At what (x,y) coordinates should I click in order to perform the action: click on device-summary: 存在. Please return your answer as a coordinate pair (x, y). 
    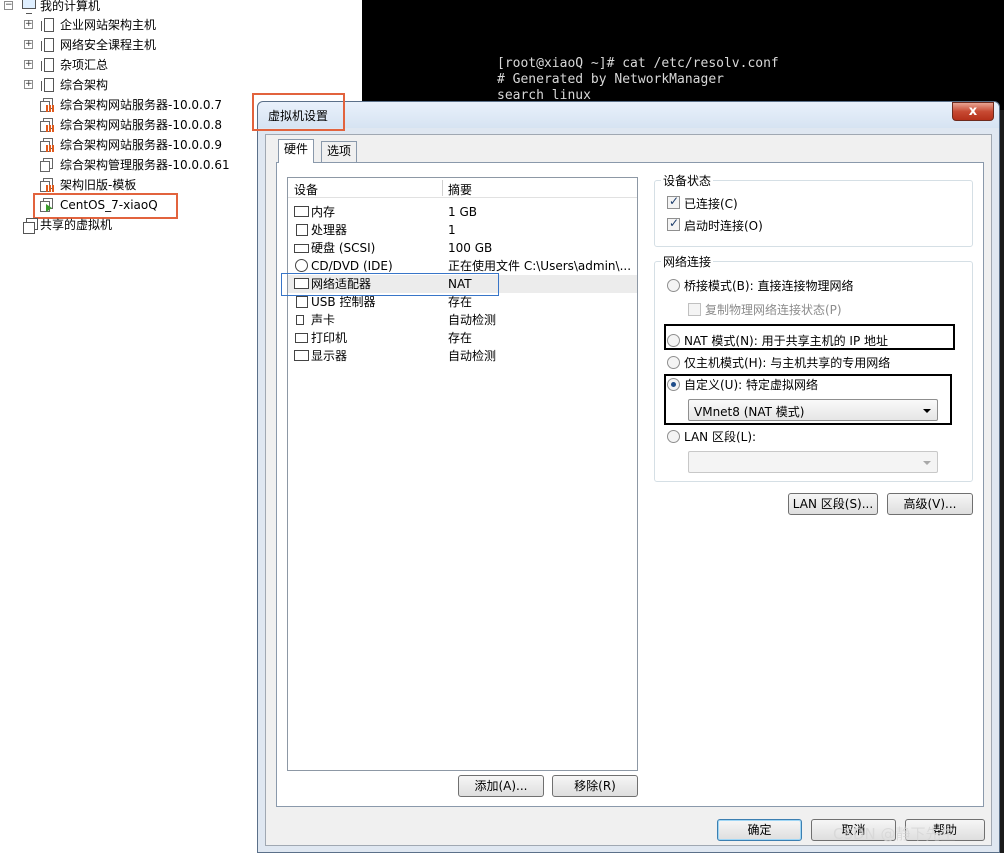
    Looking at the image, I should click on (460, 338).